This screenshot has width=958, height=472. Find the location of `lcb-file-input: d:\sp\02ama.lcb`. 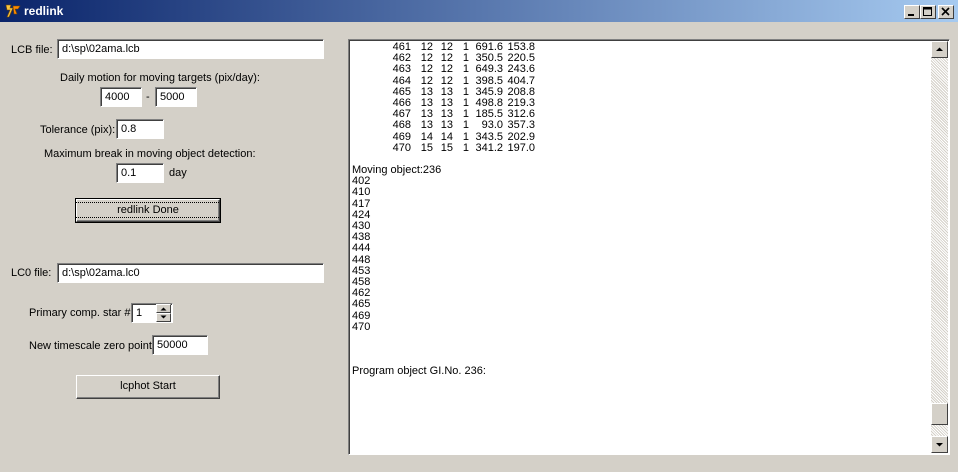

lcb-file-input: d:\sp\02ama.lcb is located at coordinates (190, 49).